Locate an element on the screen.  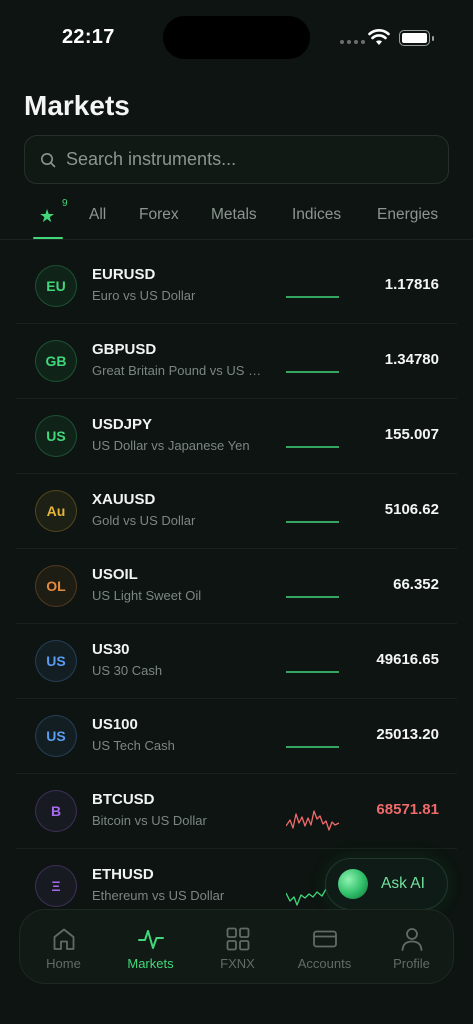
status-bar: 22:17 is located at coordinates (236, 38).